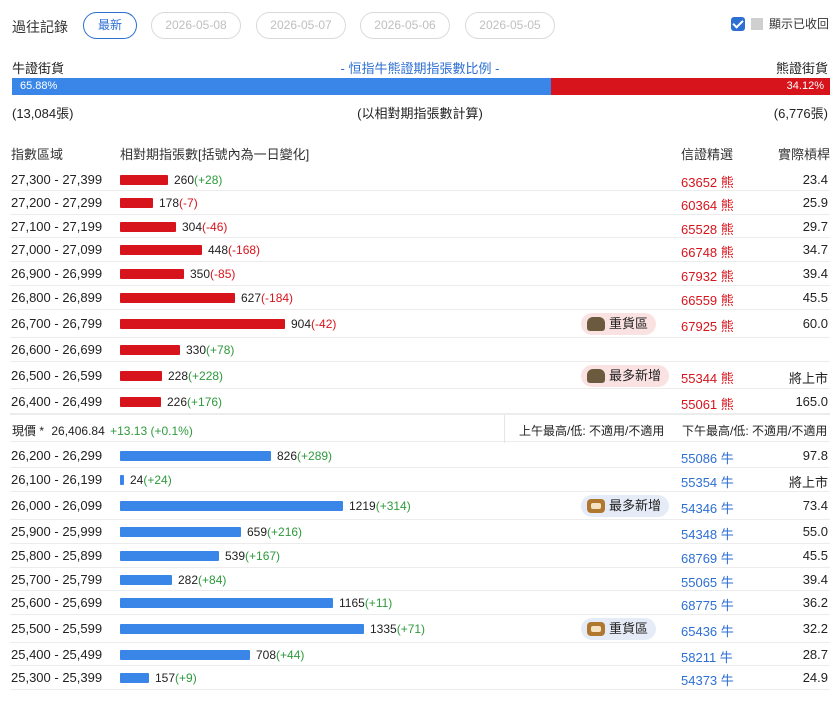  I want to click on contracts-count: 330, so click(196, 350).